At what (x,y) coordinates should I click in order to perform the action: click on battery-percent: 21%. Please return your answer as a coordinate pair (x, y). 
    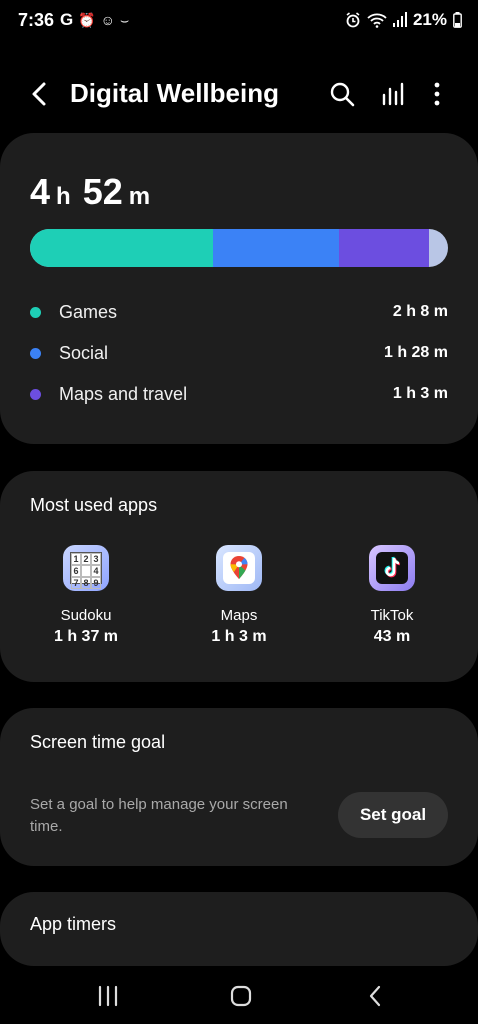
    Looking at the image, I should click on (429, 19).